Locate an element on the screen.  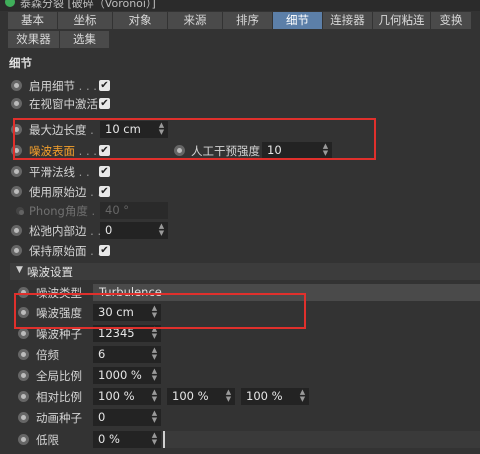
prop-label: Phong角度 is located at coordinates (58, 211).